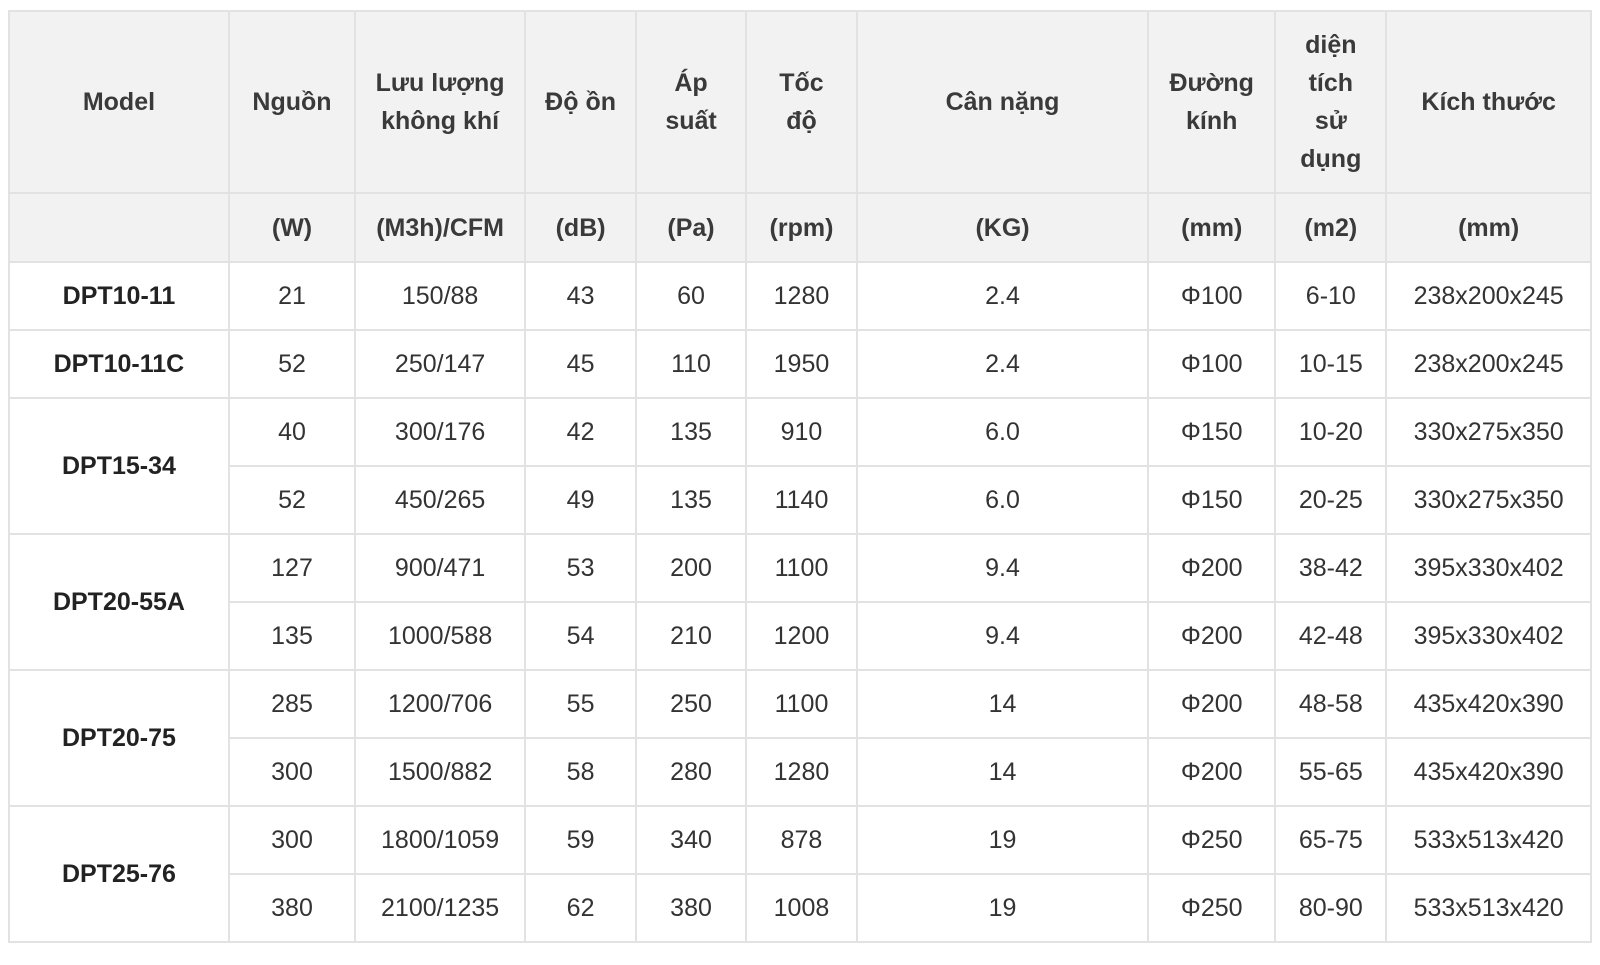  I want to click on airflow-cell: 1000/588, so click(440, 636).